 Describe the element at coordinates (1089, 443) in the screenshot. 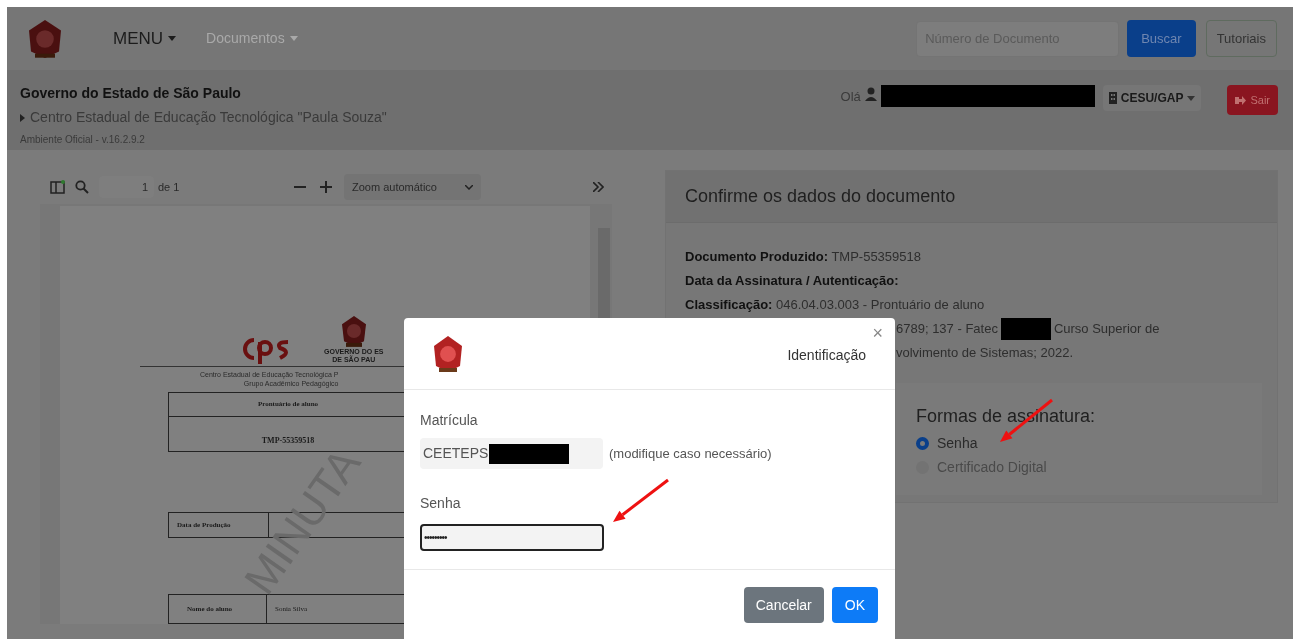

I see `radio-option: Senha` at that location.